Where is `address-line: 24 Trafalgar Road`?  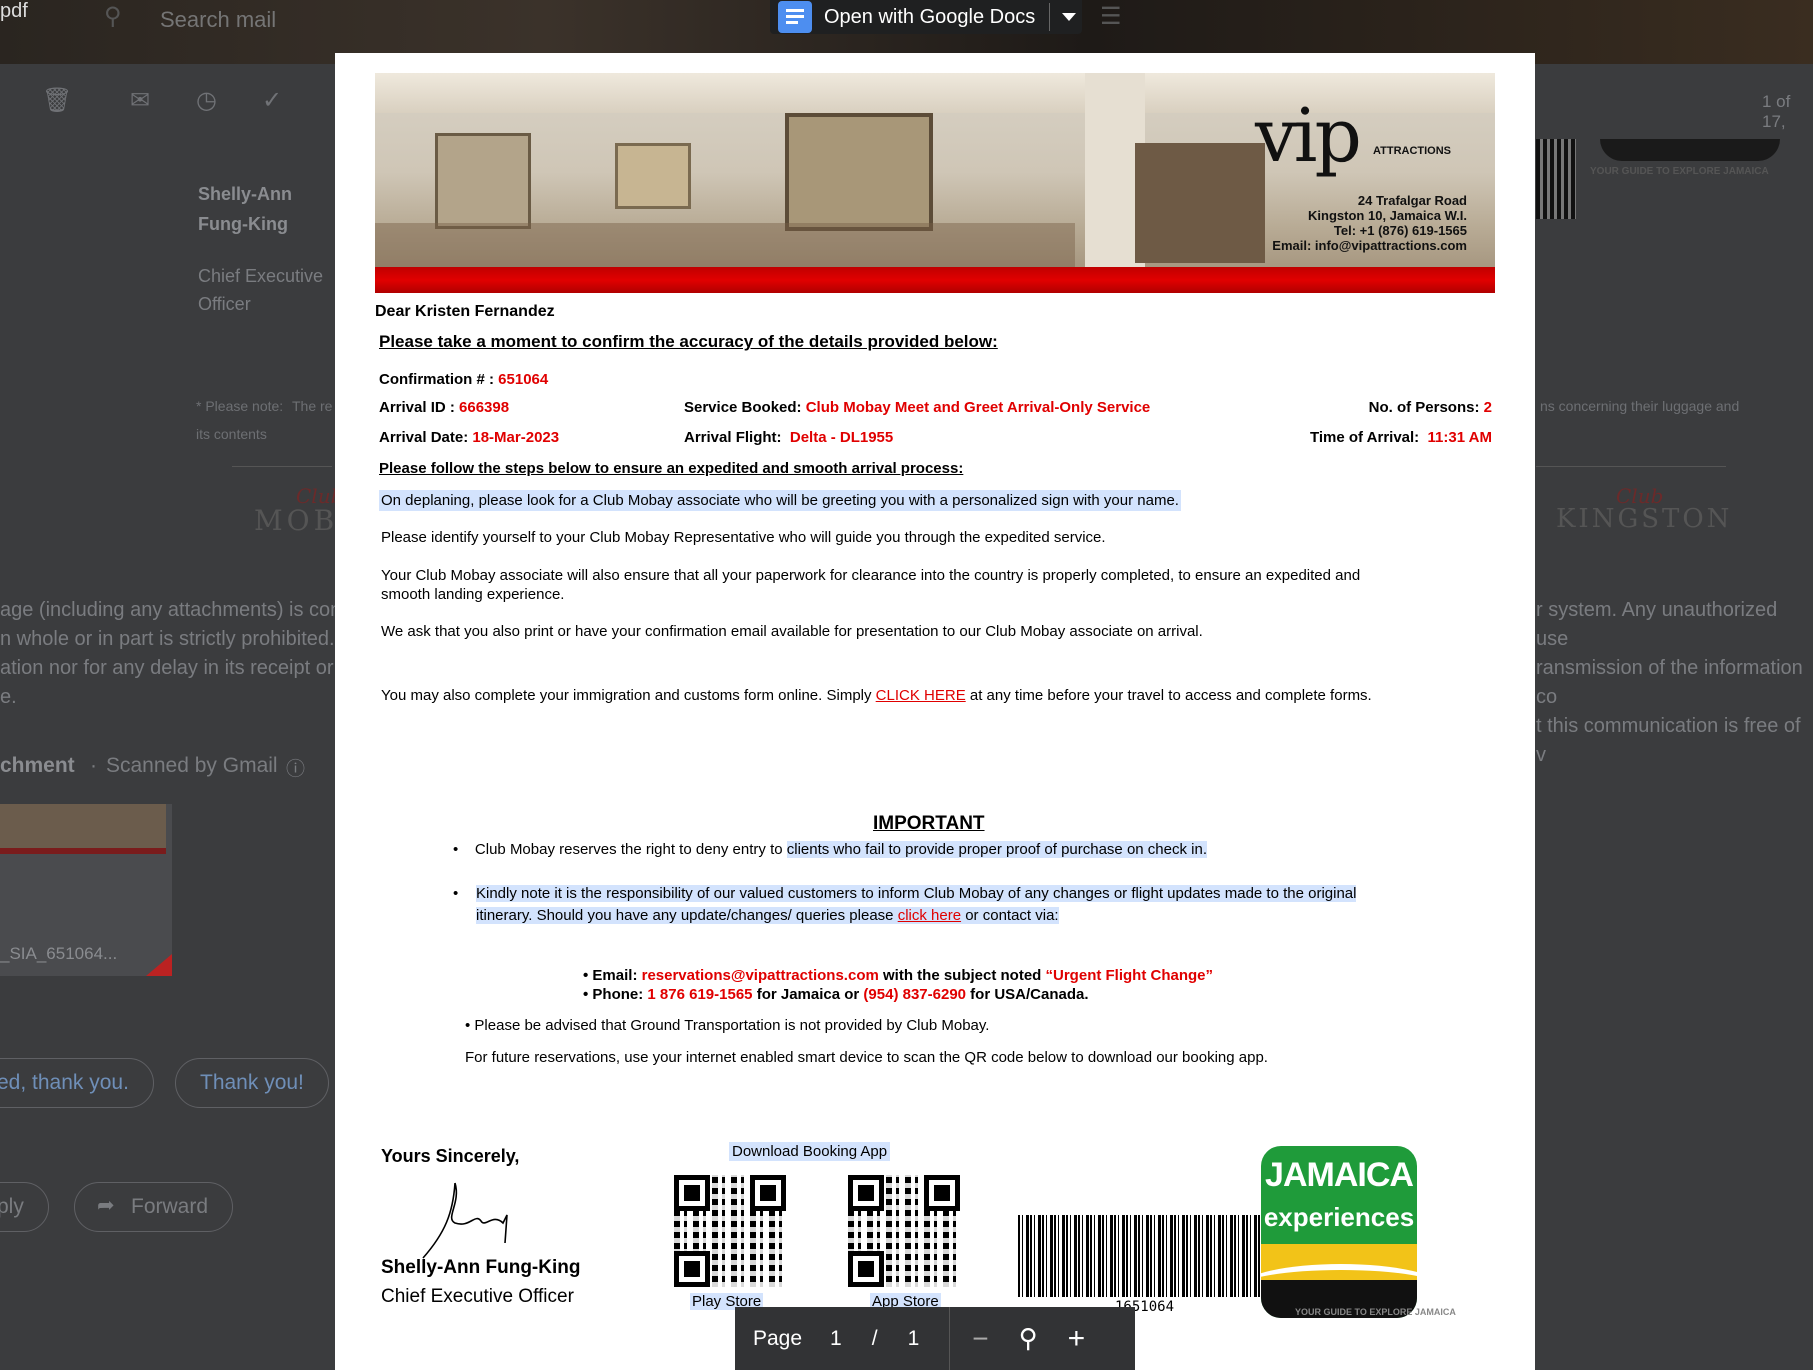 address-line: 24 Trafalgar Road is located at coordinates (1412, 200).